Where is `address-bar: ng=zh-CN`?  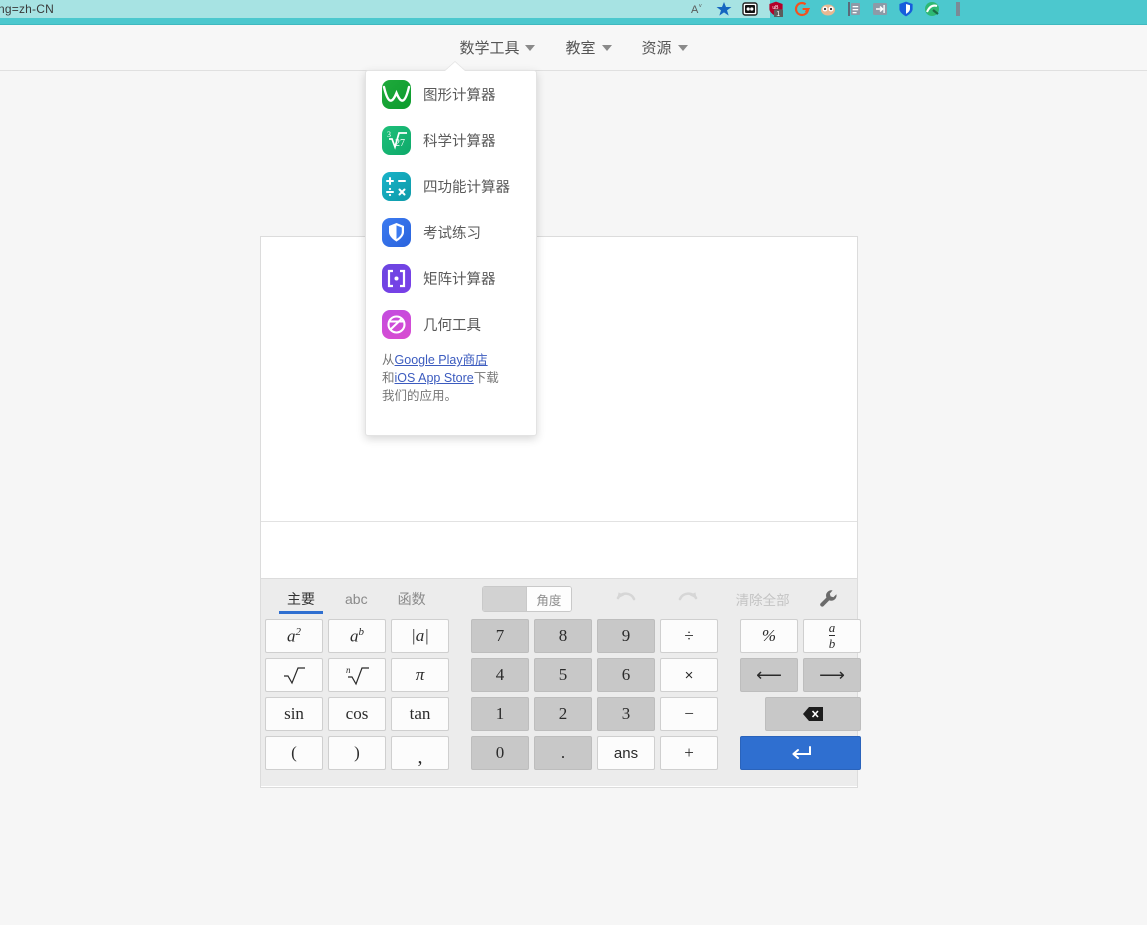 address-bar: ng=zh-CN is located at coordinates (385, 9).